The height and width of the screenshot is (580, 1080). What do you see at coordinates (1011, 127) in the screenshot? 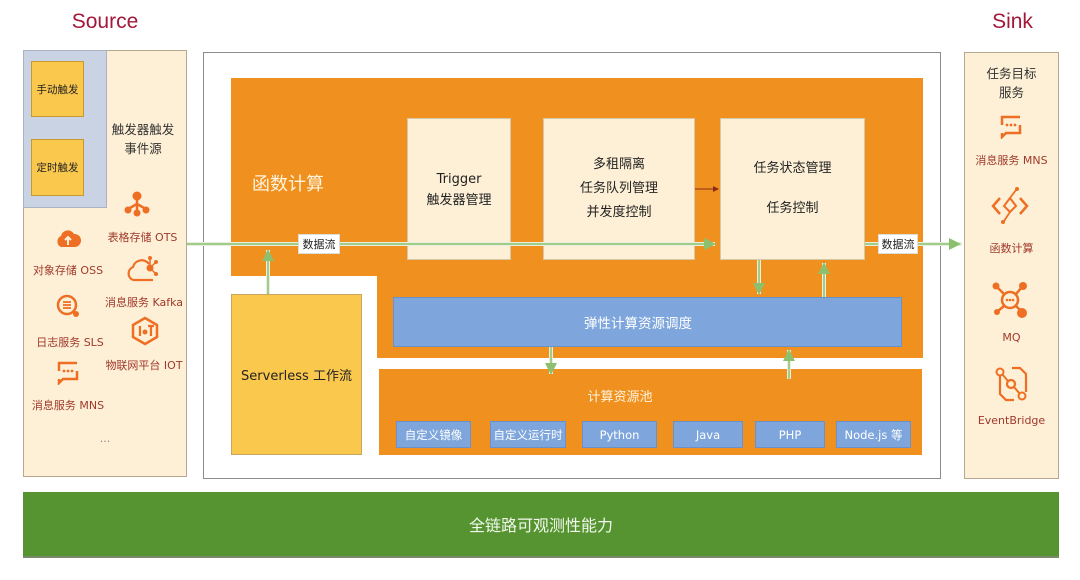
I see `message-service-icon` at bounding box center [1011, 127].